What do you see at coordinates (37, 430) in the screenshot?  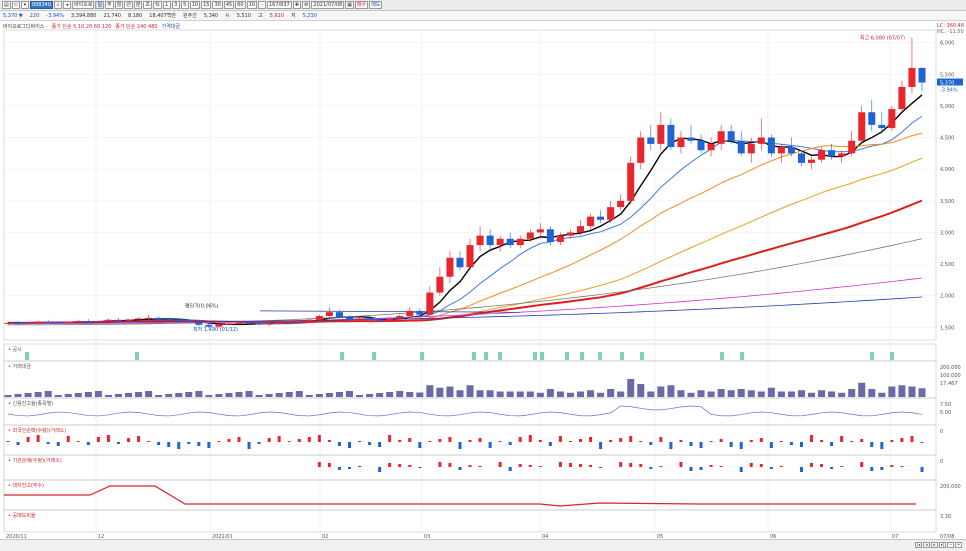 I see `sub-panel-label: • 외국인순매(수량)(거래소)` at bounding box center [37, 430].